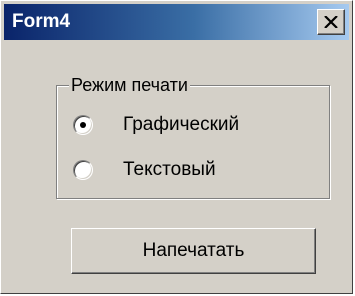 The height and width of the screenshot is (296, 355). I want to click on radio-text-label: Текстовый, so click(169, 170).